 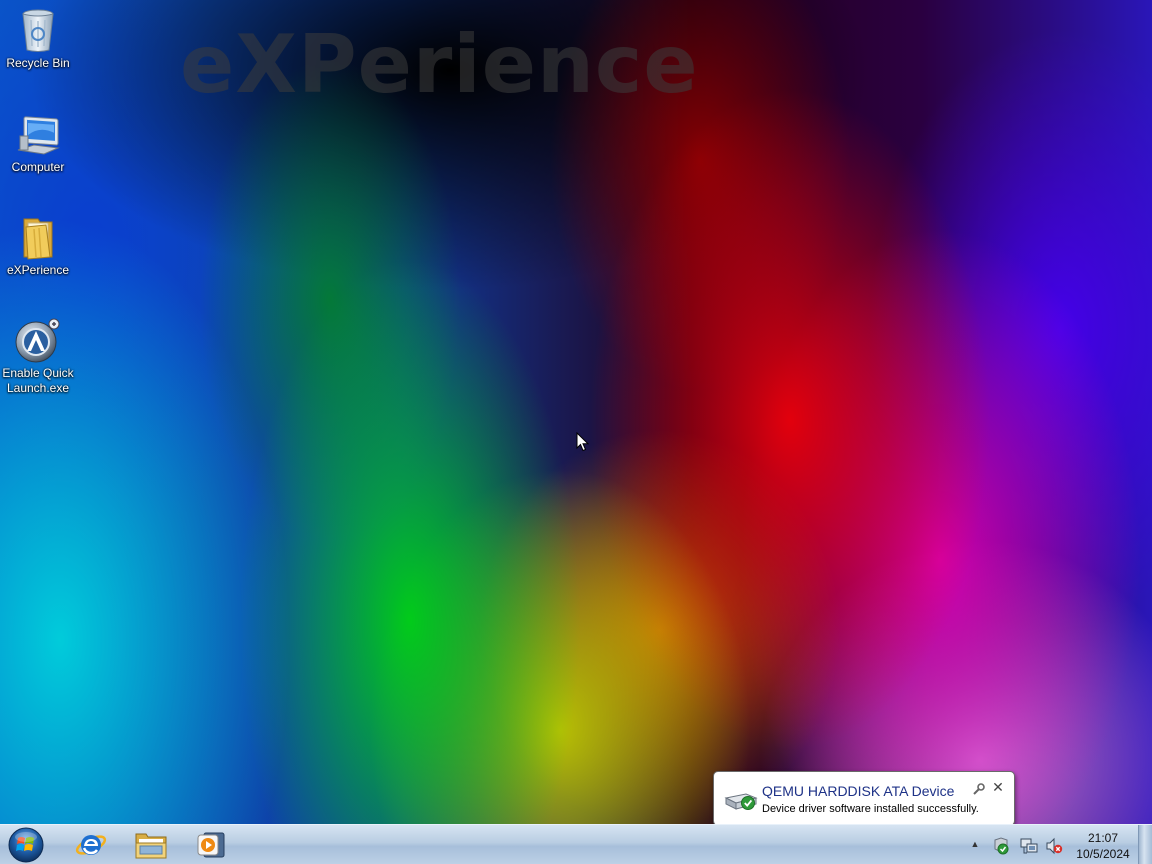 I want to click on clock-time: 21:07, so click(x=1103, y=838).